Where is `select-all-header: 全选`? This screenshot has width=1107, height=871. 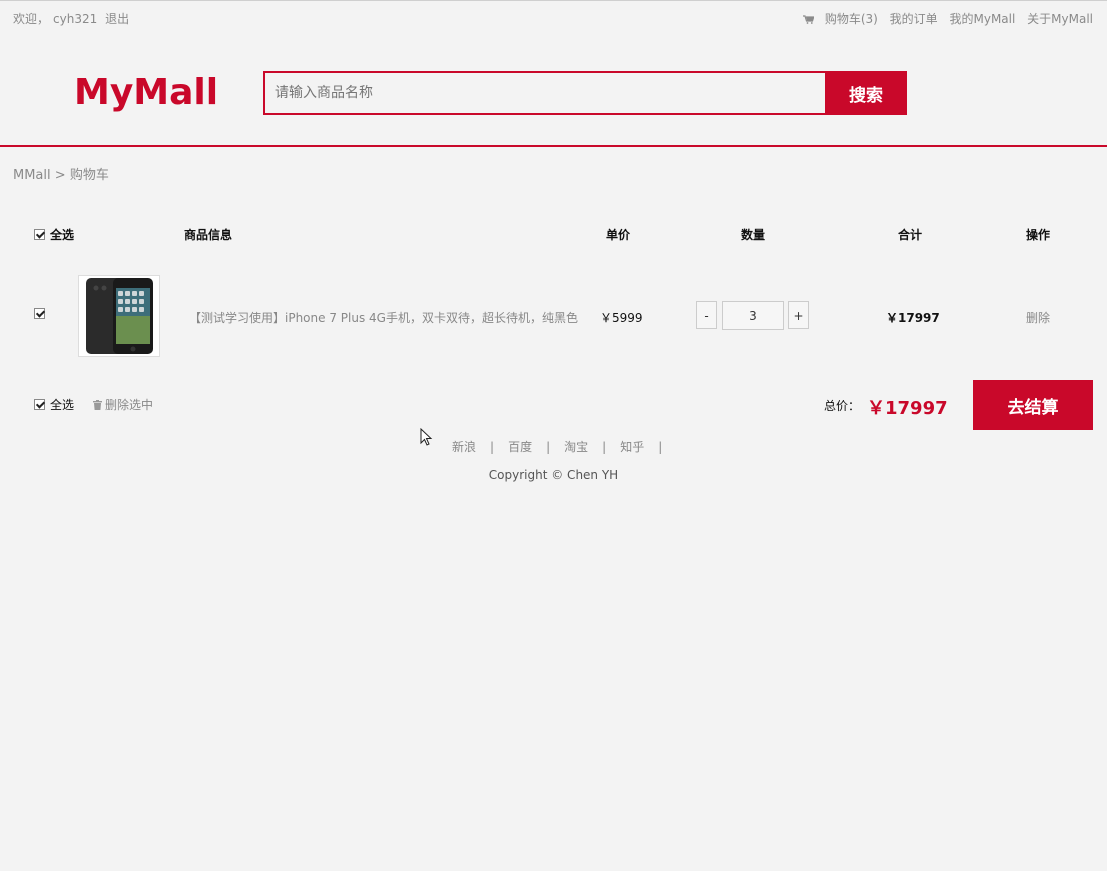 select-all-header: 全选 is located at coordinates (54, 234).